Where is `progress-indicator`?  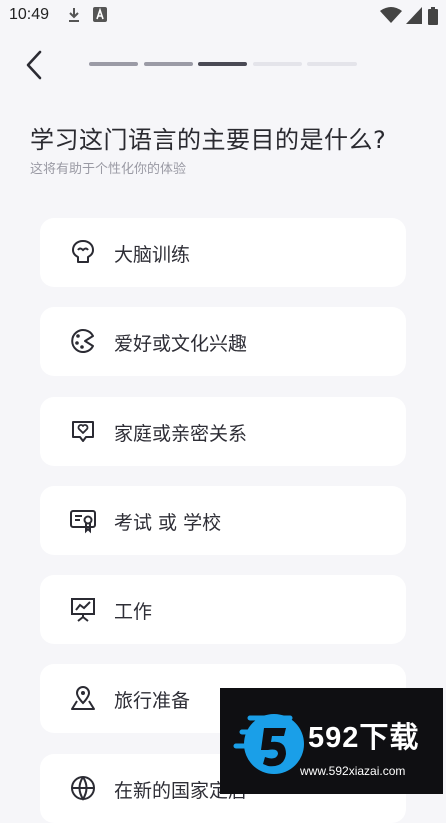
progress-indicator is located at coordinates (223, 64).